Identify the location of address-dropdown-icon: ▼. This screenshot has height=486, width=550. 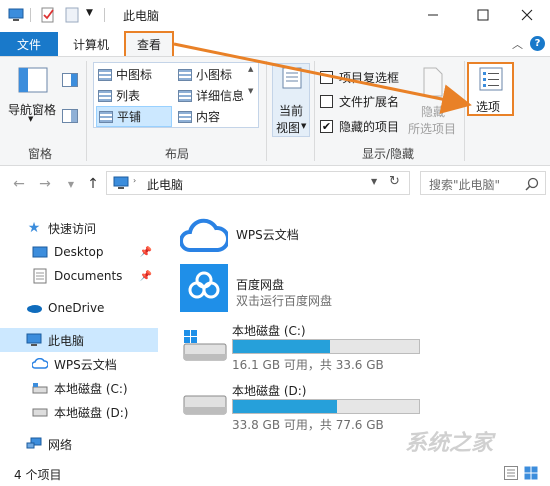
(374, 181).